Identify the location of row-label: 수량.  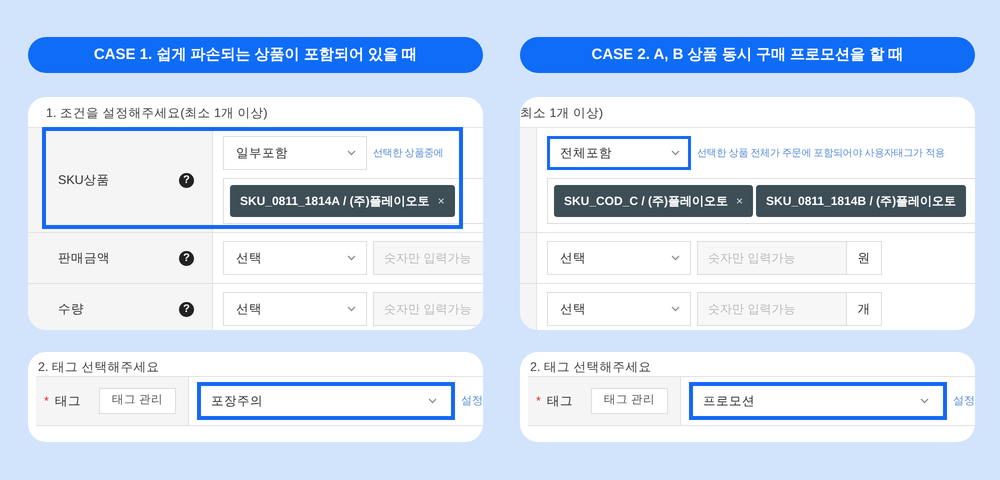
(71, 309).